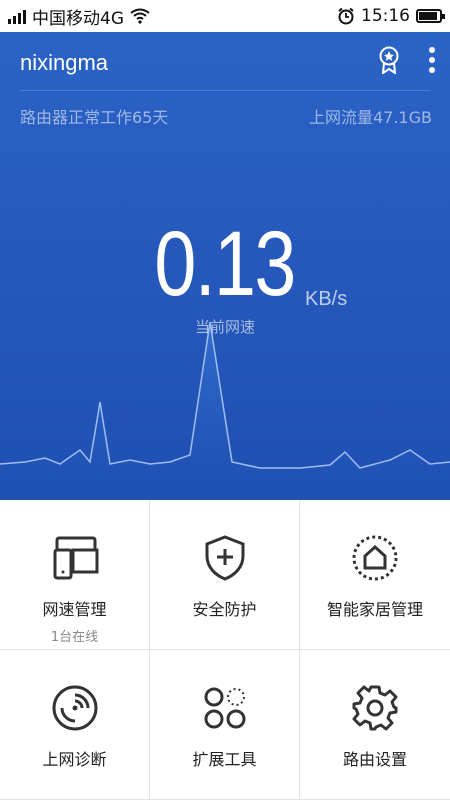  What do you see at coordinates (17, 16) in the screenshot?
I see `cell-signal-icon` at bounding box center [17, 16].